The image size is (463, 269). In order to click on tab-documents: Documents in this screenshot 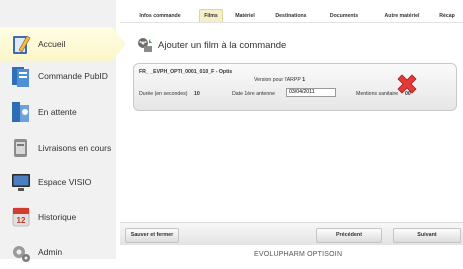, I will do `click(344, 16)`.